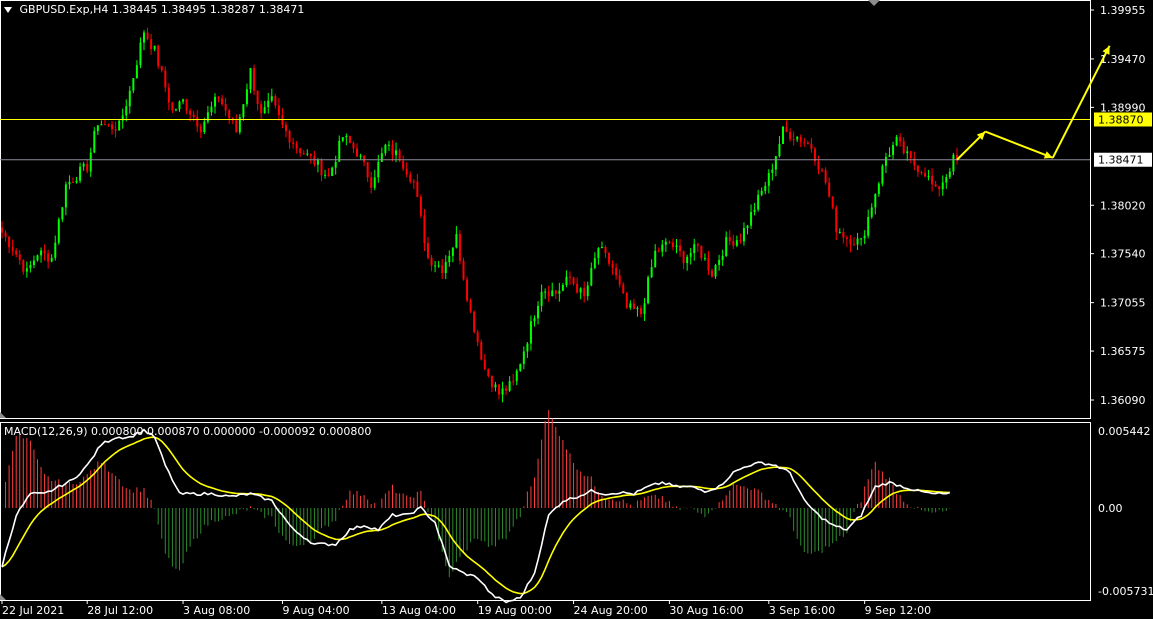 The image size is (1153, 619). Describe the element at coordinates (3, 597) in the screenshot. I see `corner-marker-icon` at that location.